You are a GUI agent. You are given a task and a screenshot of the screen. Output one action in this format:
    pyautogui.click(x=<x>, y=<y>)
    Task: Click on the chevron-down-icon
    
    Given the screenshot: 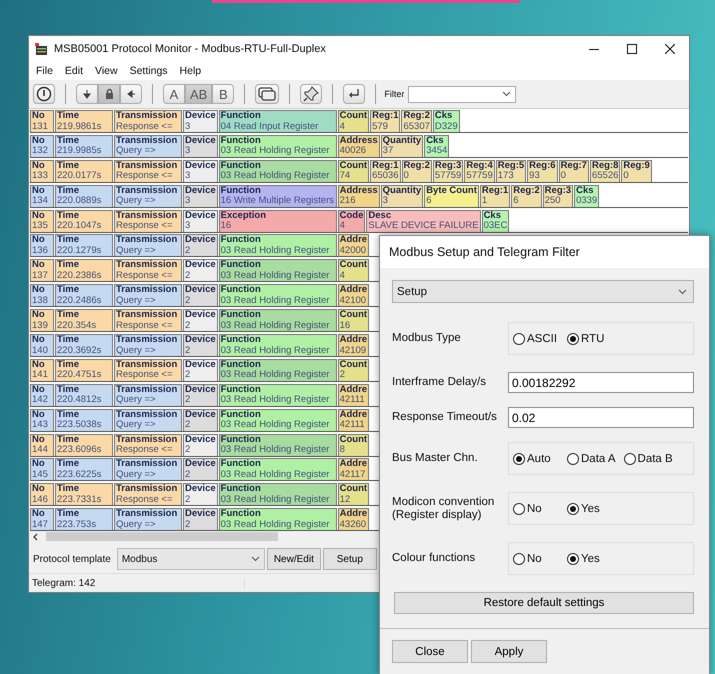 What is the action you would take?
    pyautogui.click(x=255, y=559)
    